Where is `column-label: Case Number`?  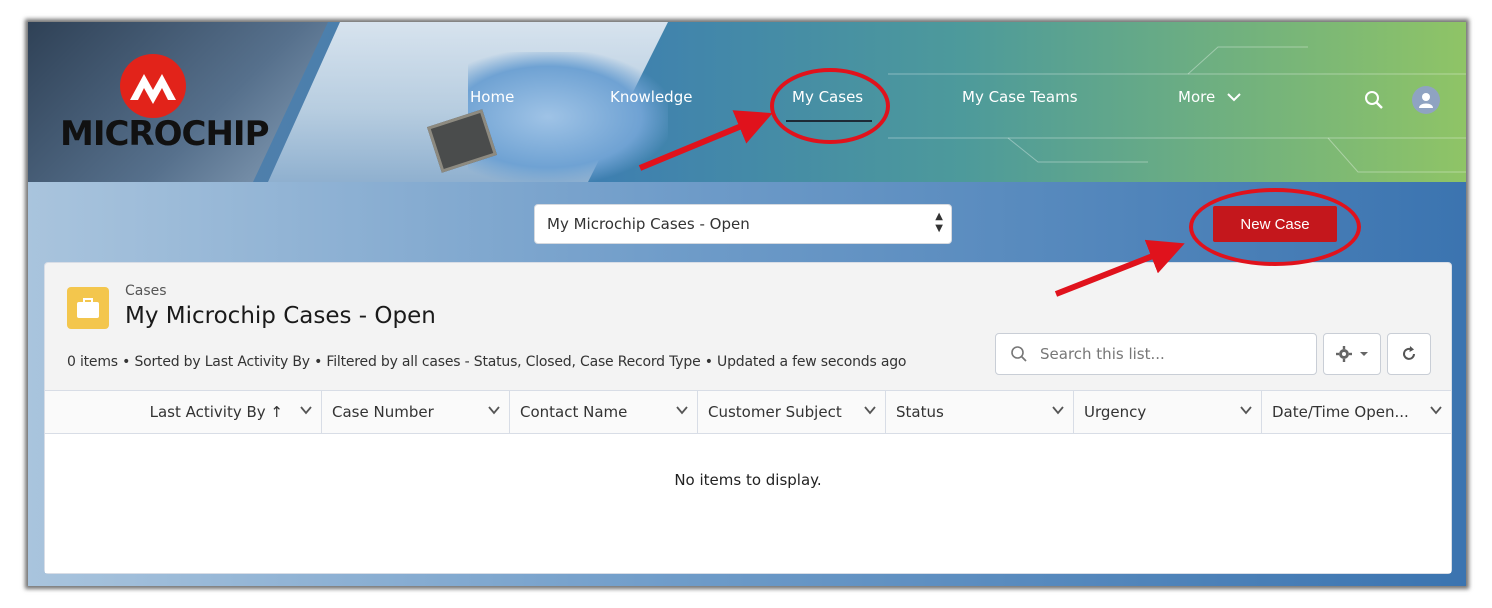 column-label: Case Number is located at coordinates (383, 412).